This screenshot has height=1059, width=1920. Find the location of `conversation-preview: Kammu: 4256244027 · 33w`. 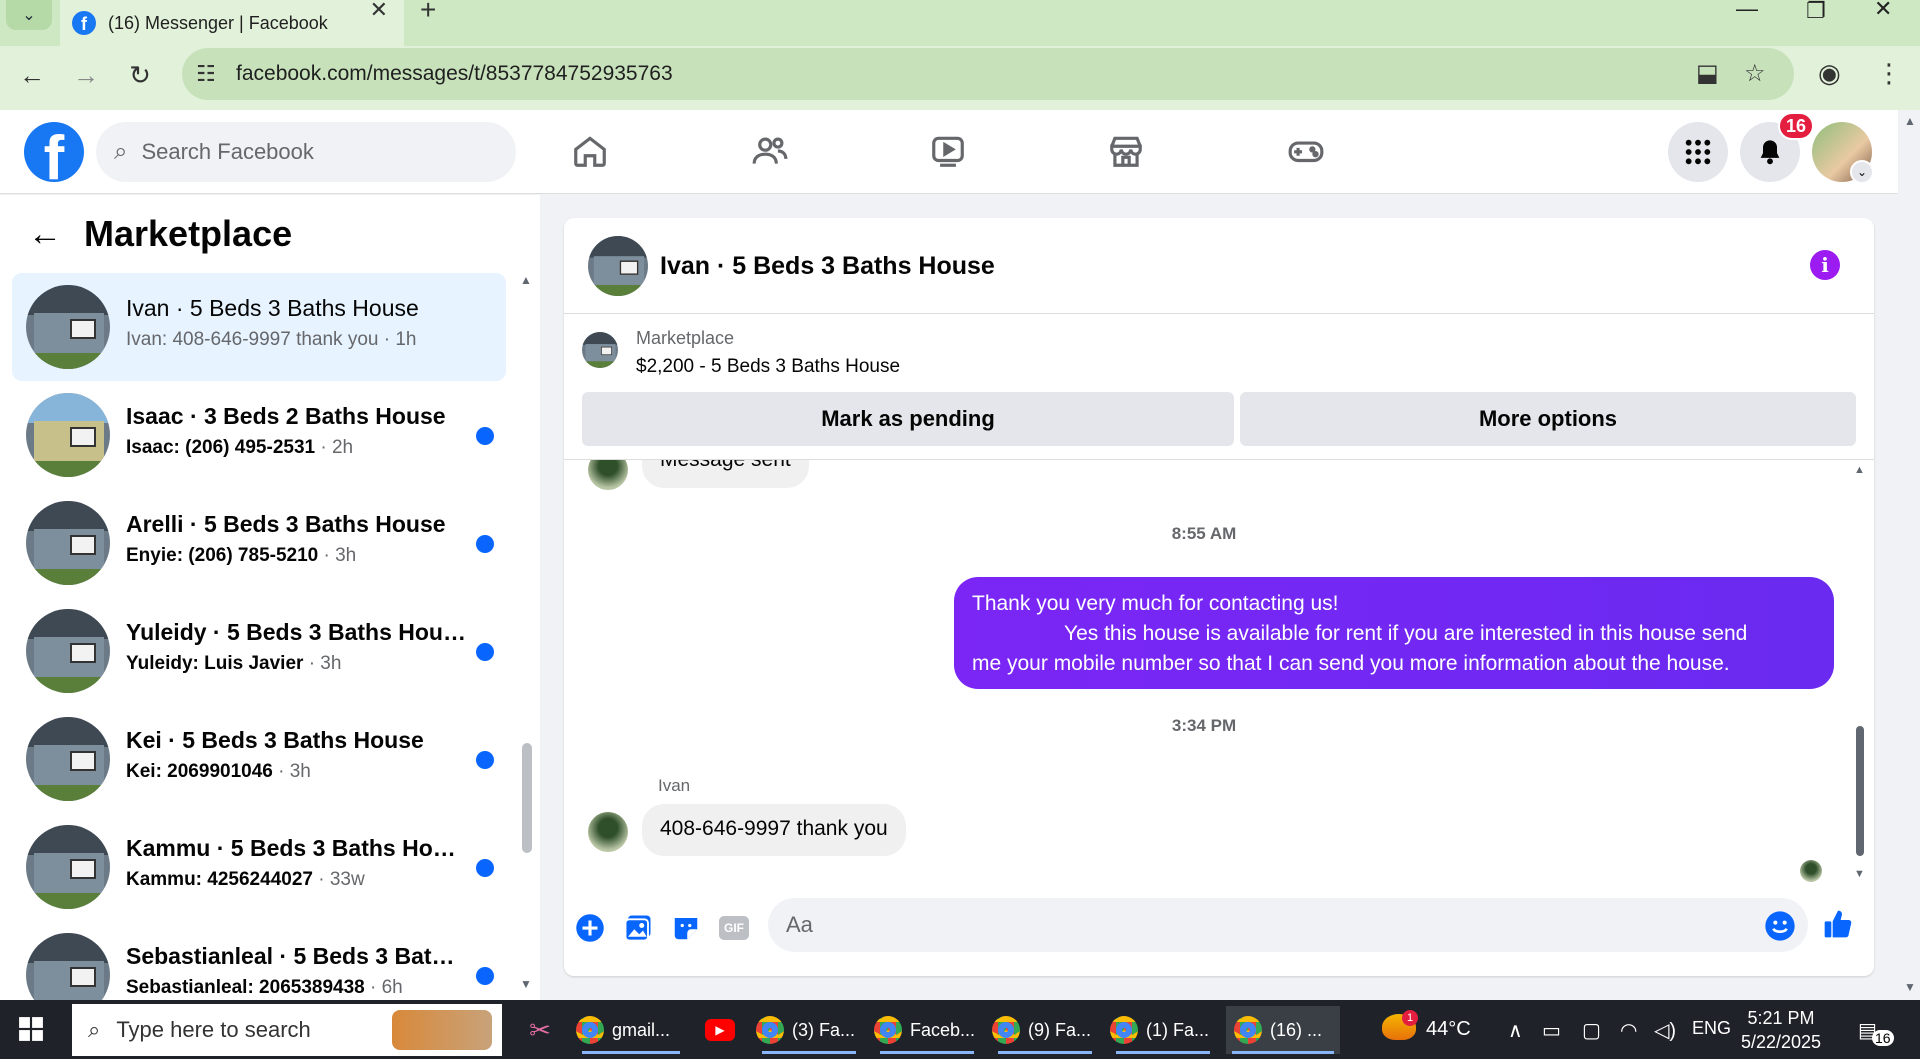

conversation-preview: Kammu: 4256244027 · 33w is located at coordinates (245, 880).